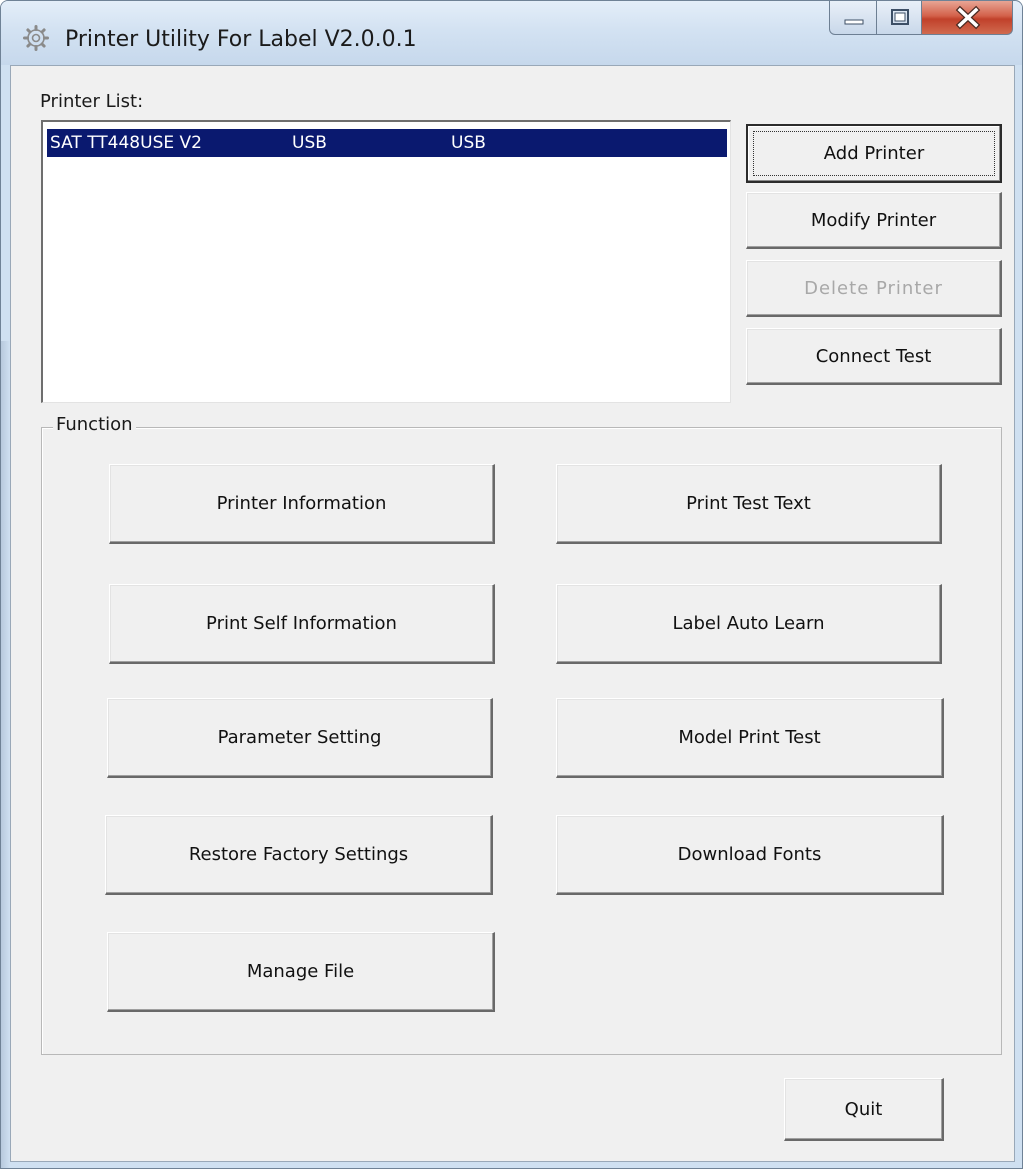 This screenshot has height=1169, width=1023. What do you see at coordinates (853, 18) in the screenshot?
I see `minimize-button` at bounding box center [853, 18].